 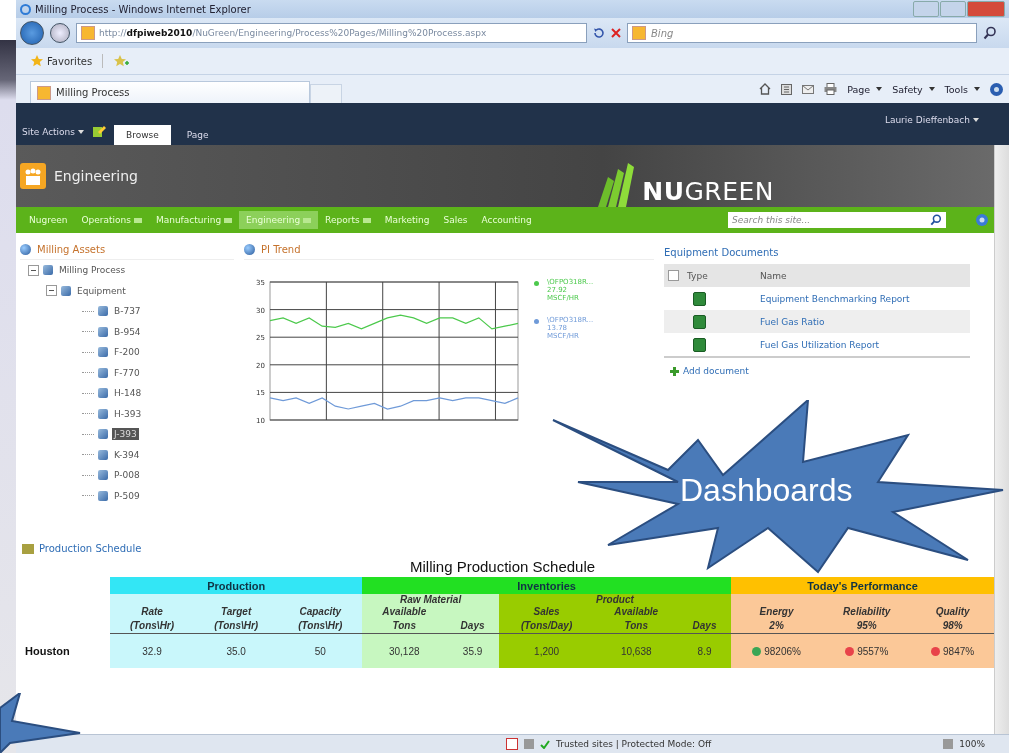 I want to click on column-header: Tons, so click(x=404, y=626).